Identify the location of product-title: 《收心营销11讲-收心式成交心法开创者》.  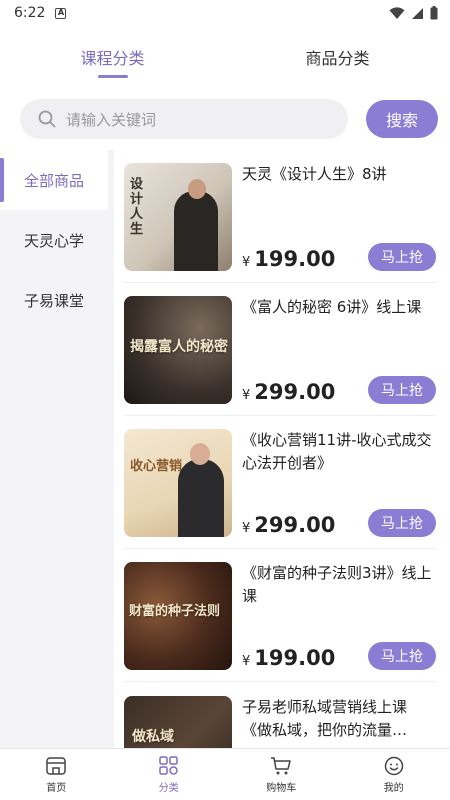
(337, 451).